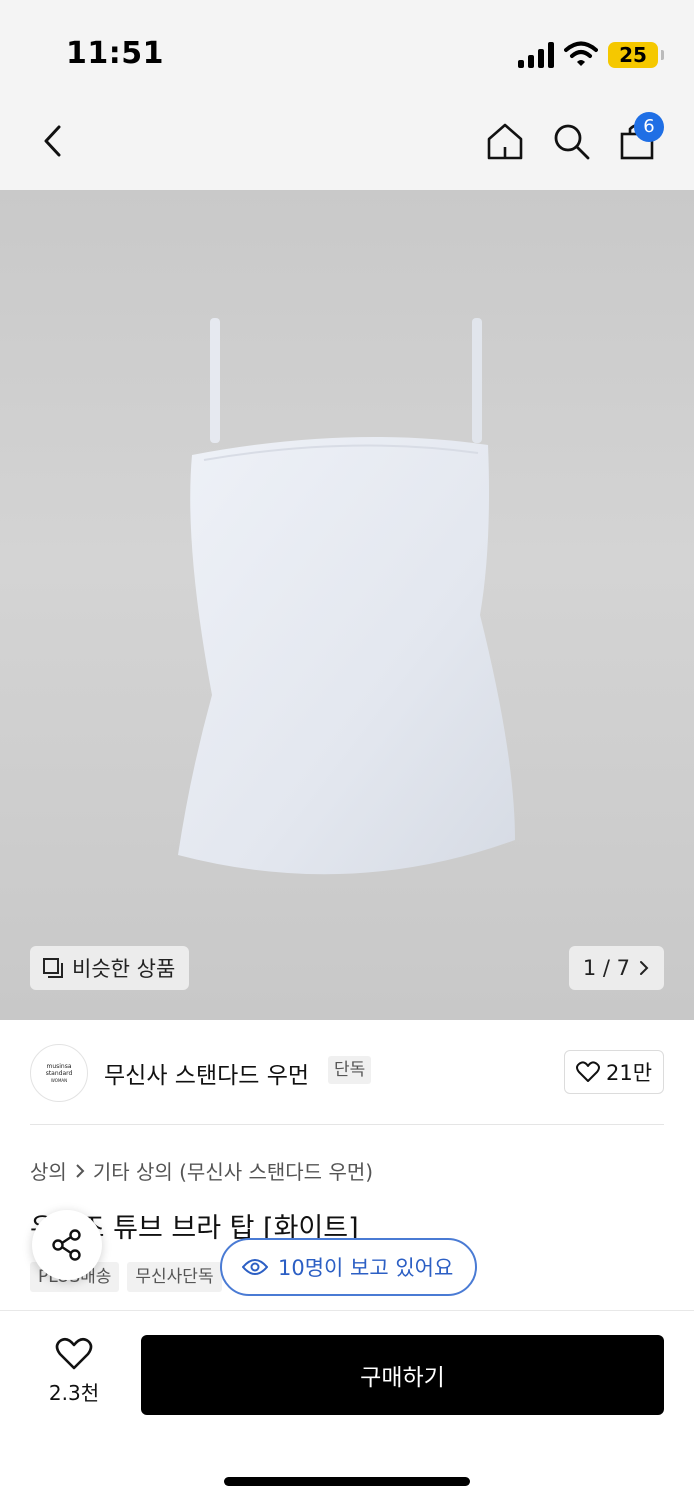  What do you see at coordinates (347, 1481) in the screenshot?
I see `home-indicator` at bounding box center [347, 1481].